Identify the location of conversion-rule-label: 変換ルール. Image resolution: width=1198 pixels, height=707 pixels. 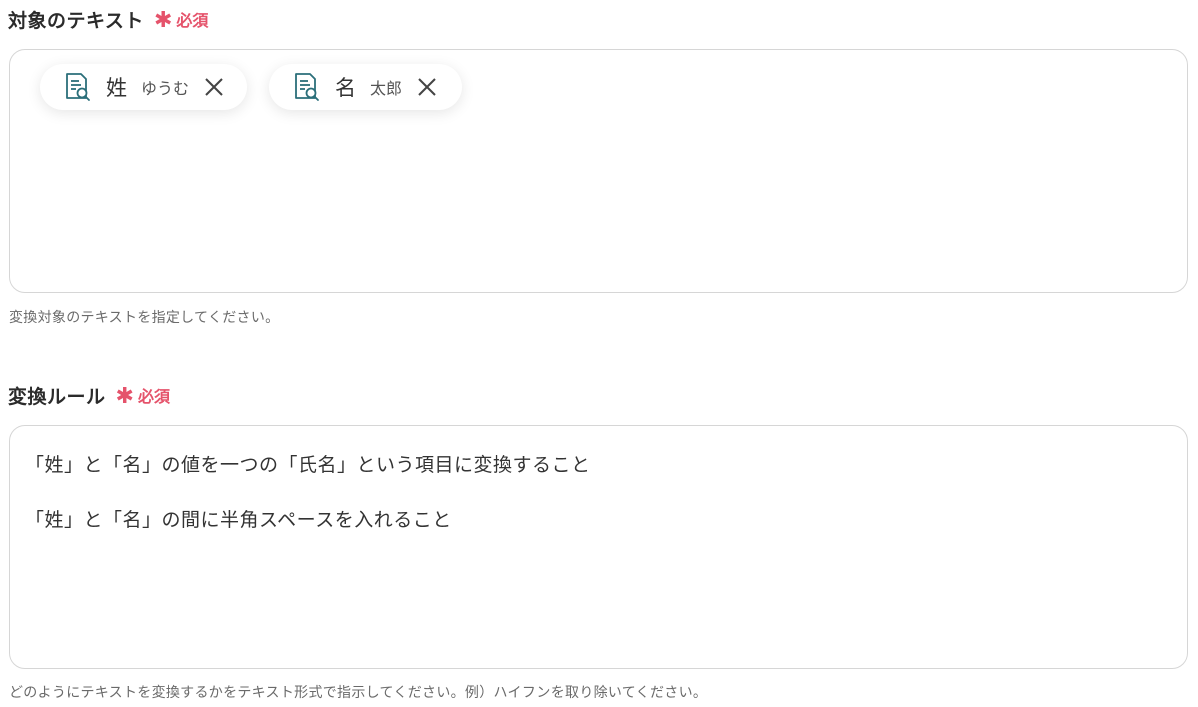
(57, 396).